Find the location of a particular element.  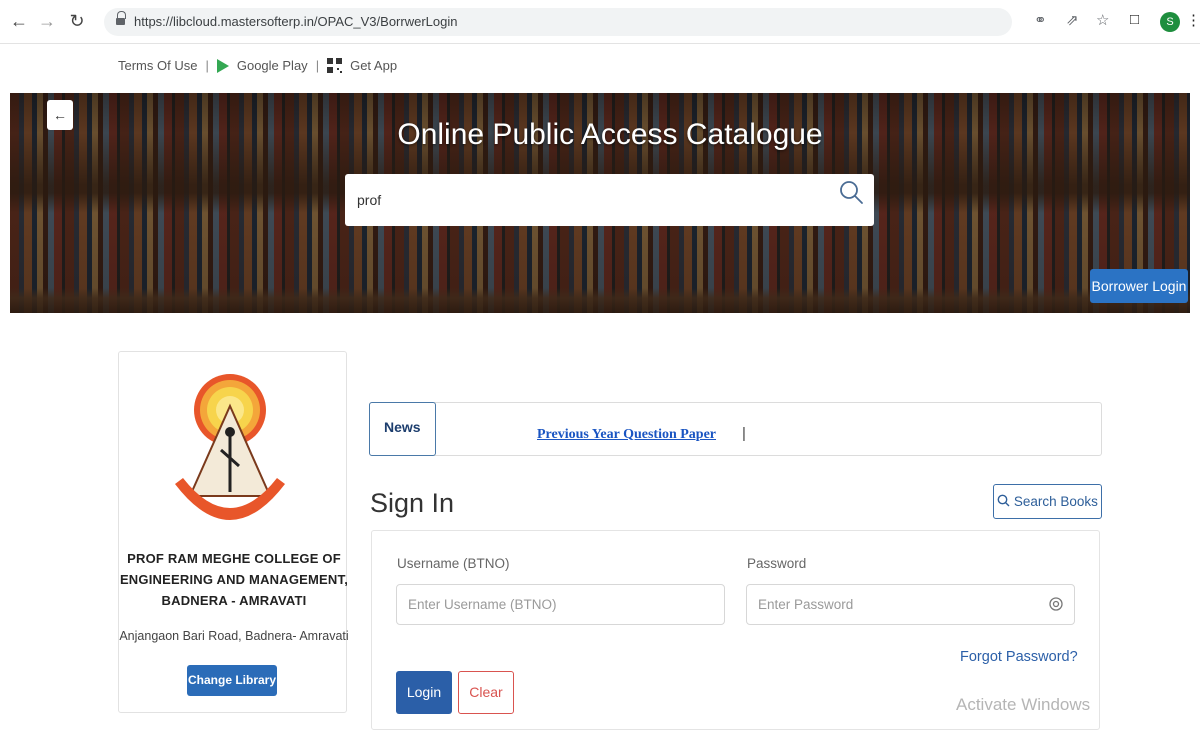

back-arrow-icon: ← is located at coordinates (19, 21).